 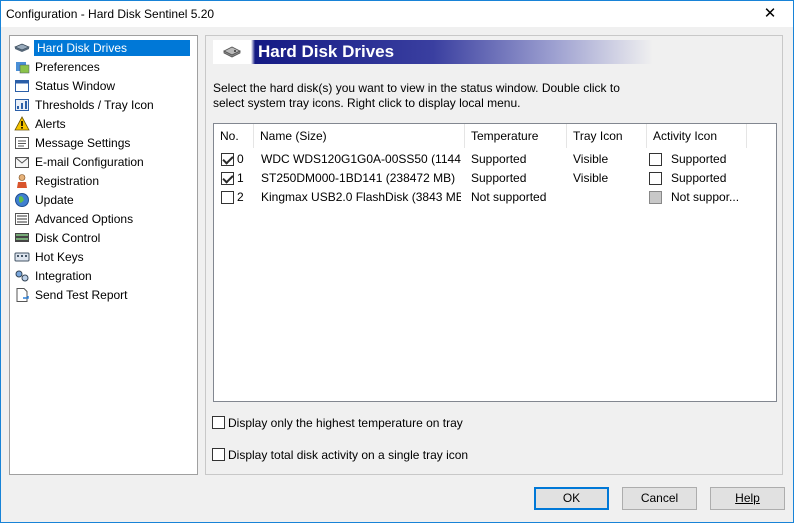 What do you see at coordinates (607, 136) in the screenshot?
I see `column-header-tray-icon: Tray Icon` at bounding box center [607, 136].